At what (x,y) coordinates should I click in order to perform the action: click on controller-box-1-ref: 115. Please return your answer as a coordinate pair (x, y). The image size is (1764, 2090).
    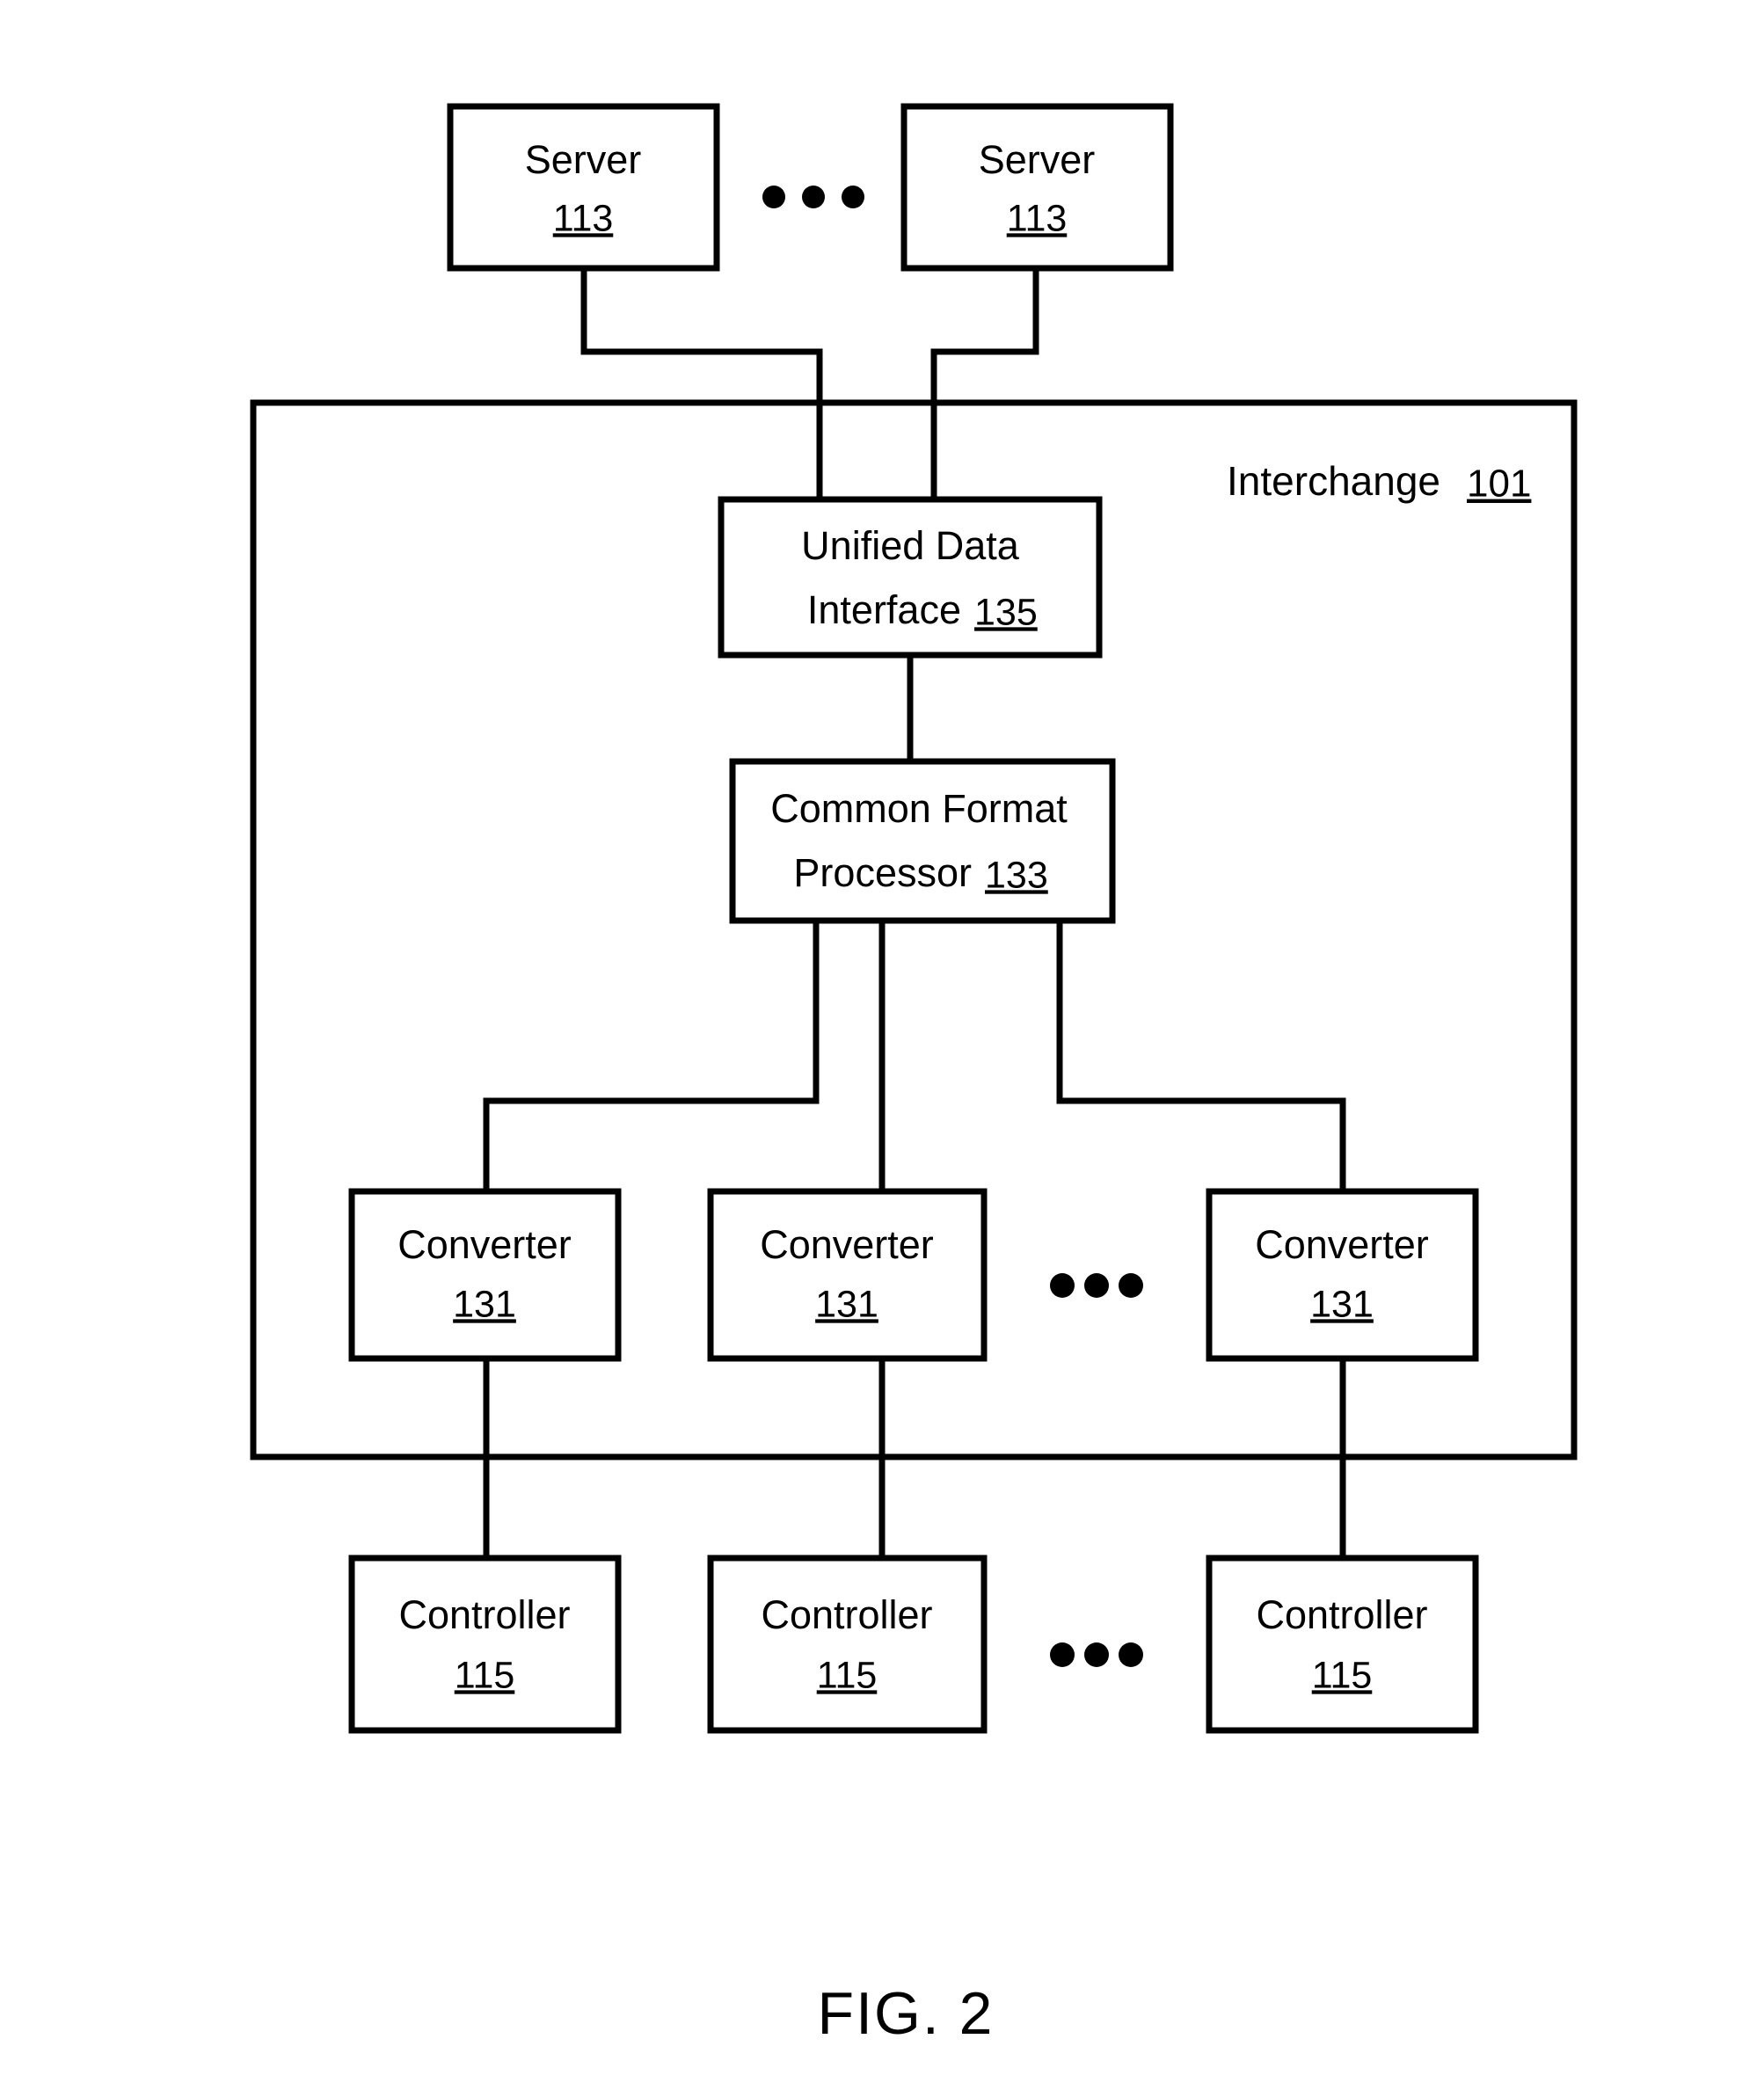
    Looking at the image, I should click on (485, 1675).